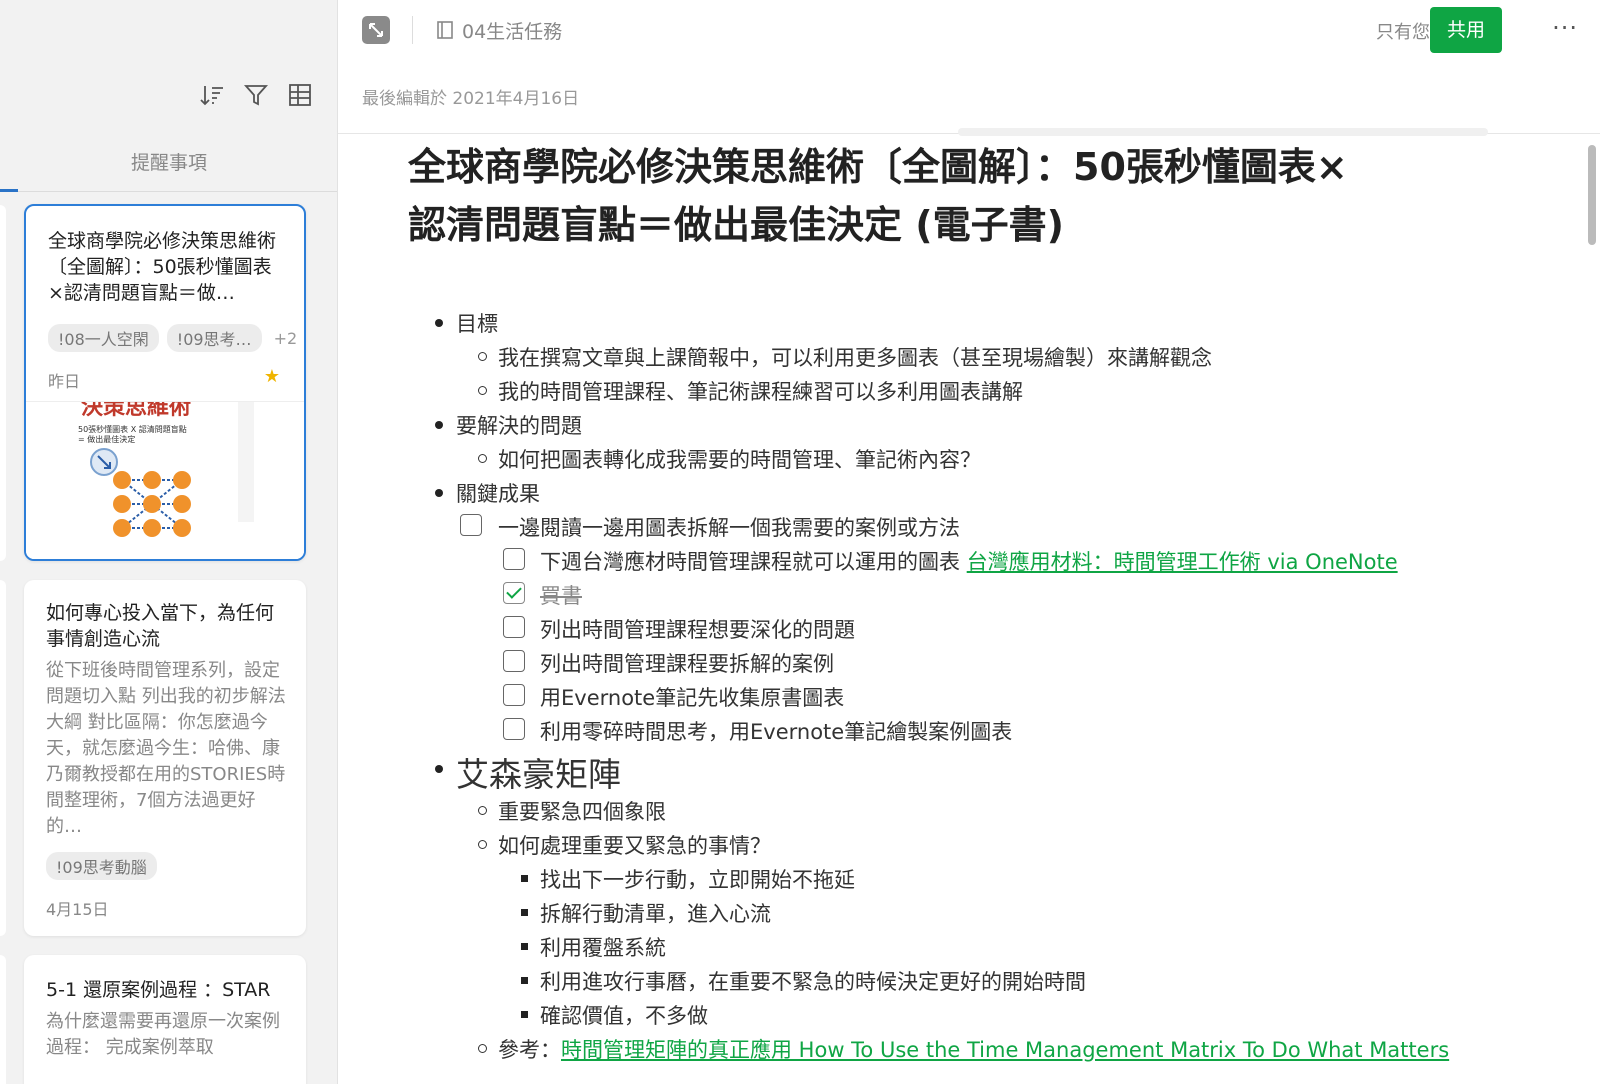  Describe the element at coordinates (855, 358) in the screenshot. I see `list-item-text: 我在撰寫文章與上課簡報中，可以利用更多圖表（甚至現場繪製）來講解觀念` at that location.